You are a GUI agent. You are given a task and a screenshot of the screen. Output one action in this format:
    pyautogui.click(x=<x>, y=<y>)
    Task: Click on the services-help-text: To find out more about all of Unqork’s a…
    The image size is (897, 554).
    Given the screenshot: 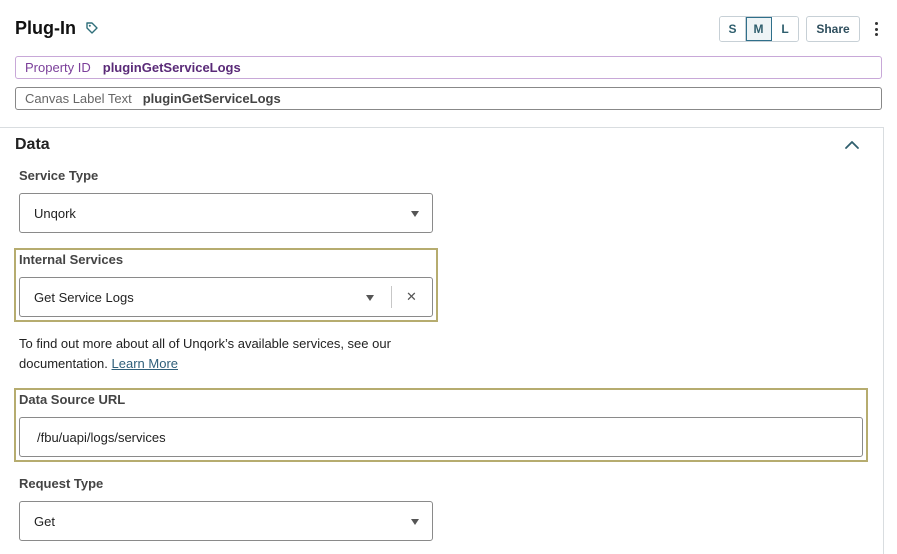 What is the action you would take?
    pyautogui.click(x=229, y=354)
    